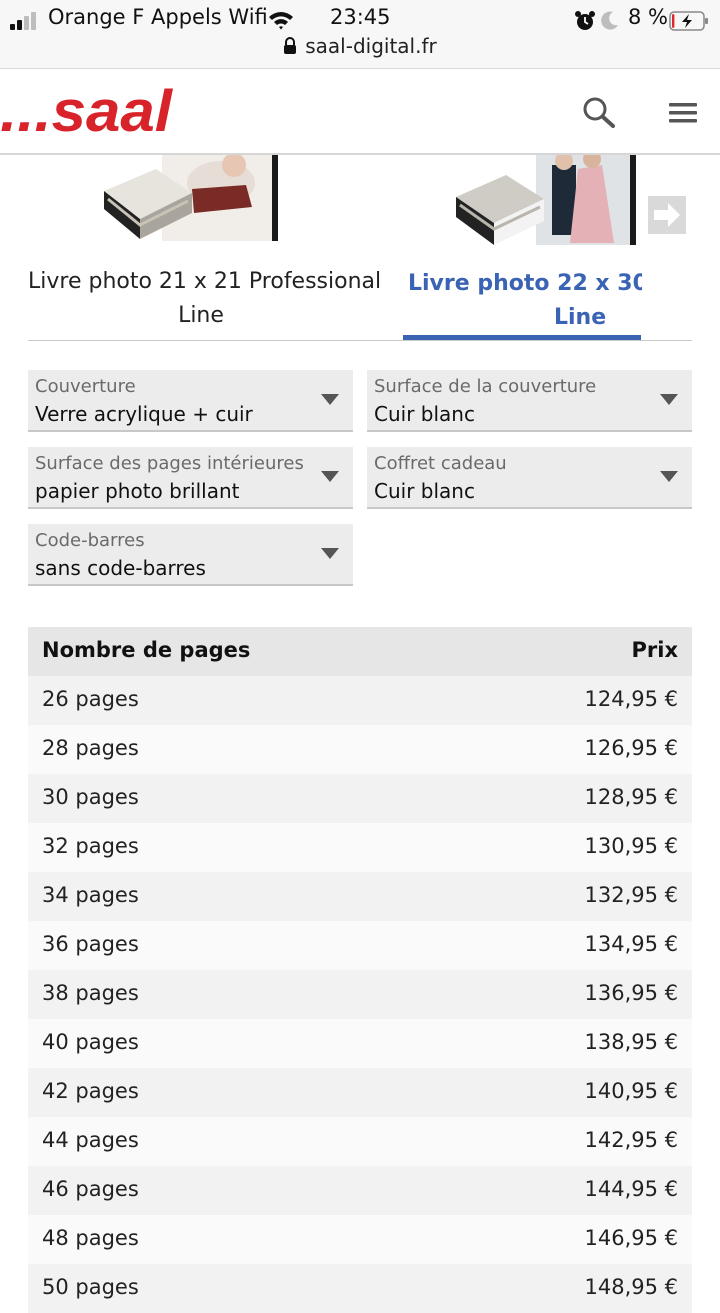  I want to click on pages-cell: 44 pages, so click(90, 1140).